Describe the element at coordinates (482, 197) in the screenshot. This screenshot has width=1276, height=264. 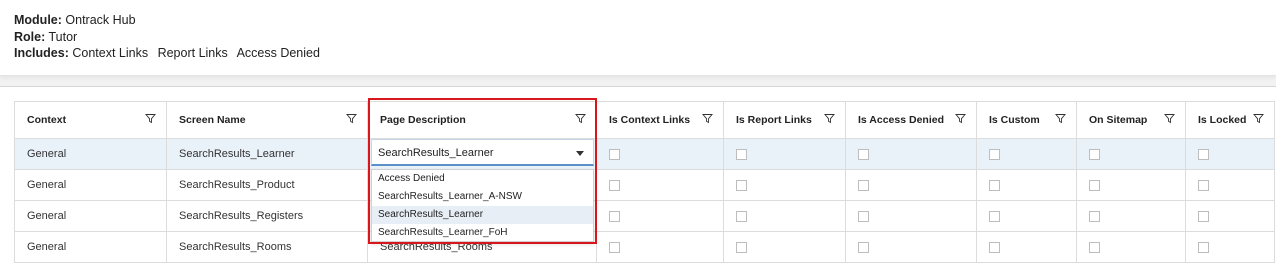
I see `dropdown-option-searchresults-learner-a-nsw: SearchResults_Learner_A-NSW` at that location.